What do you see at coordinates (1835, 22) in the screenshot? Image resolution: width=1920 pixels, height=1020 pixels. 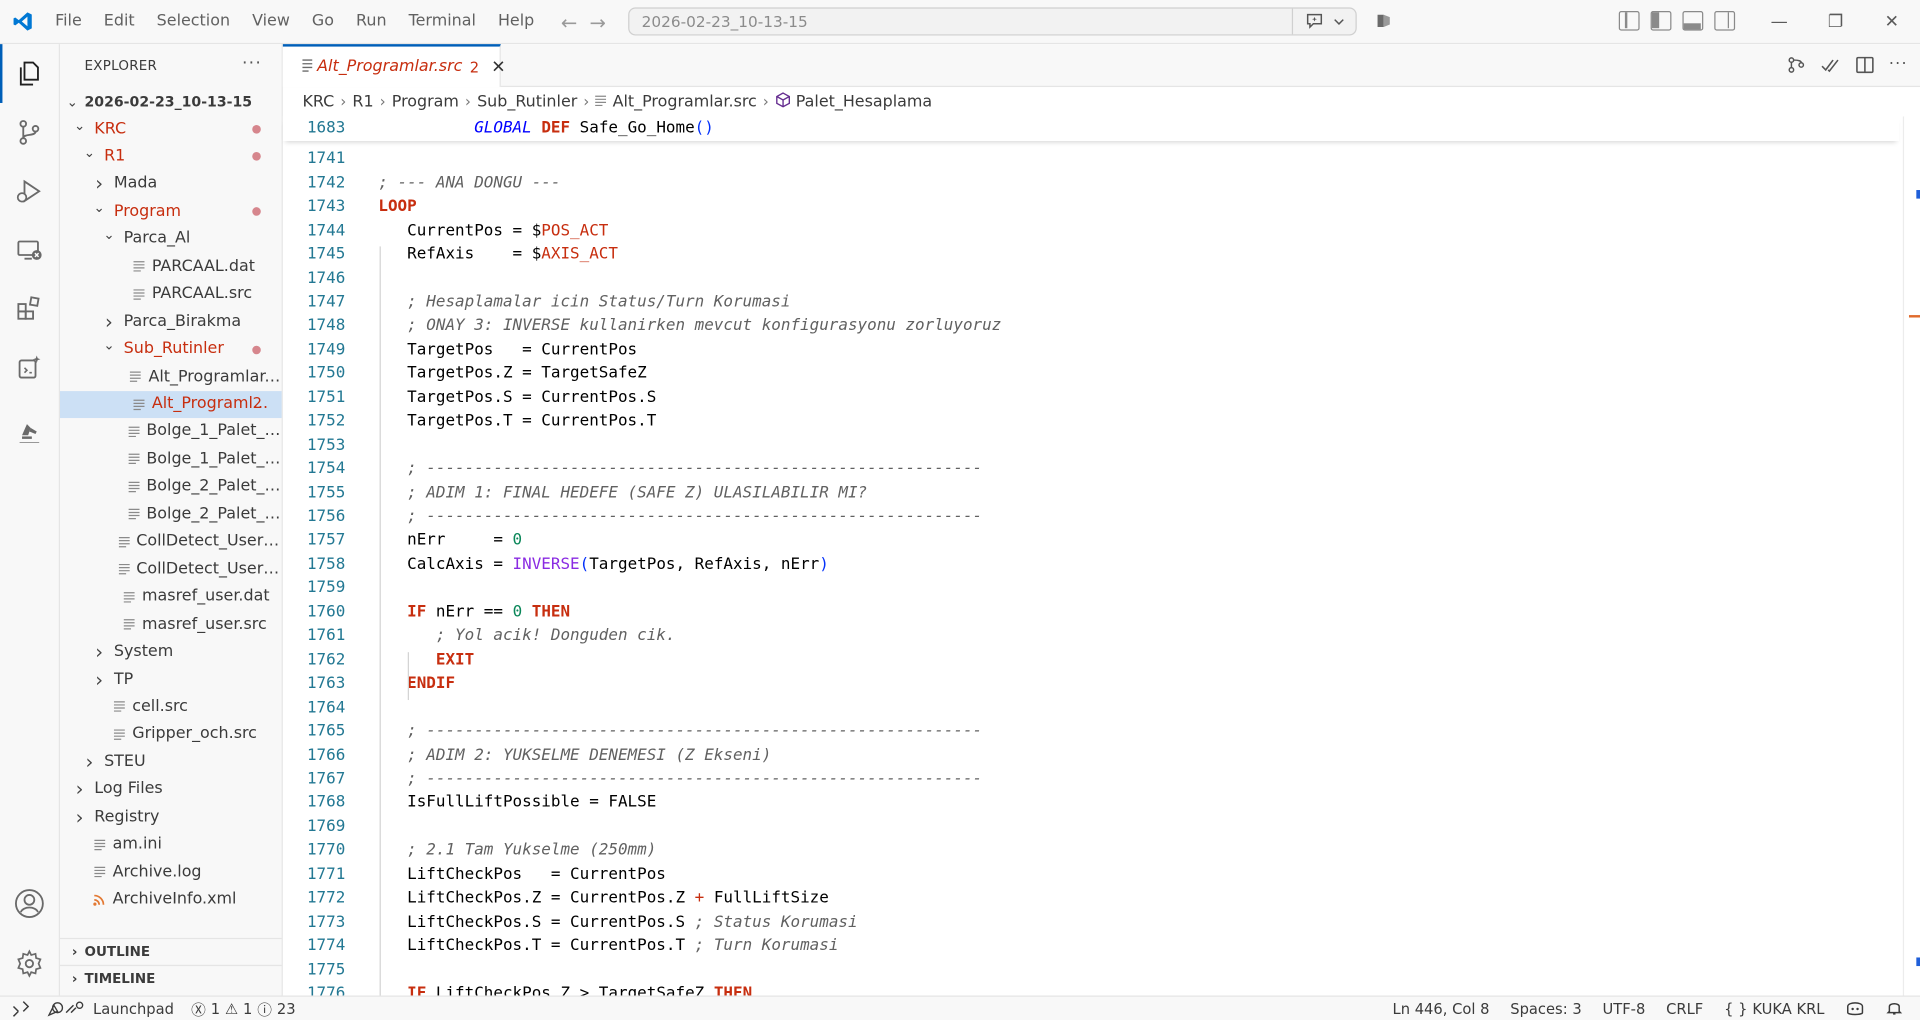 I see `restore-icon: ❐` at bounding box center [1835, 22].